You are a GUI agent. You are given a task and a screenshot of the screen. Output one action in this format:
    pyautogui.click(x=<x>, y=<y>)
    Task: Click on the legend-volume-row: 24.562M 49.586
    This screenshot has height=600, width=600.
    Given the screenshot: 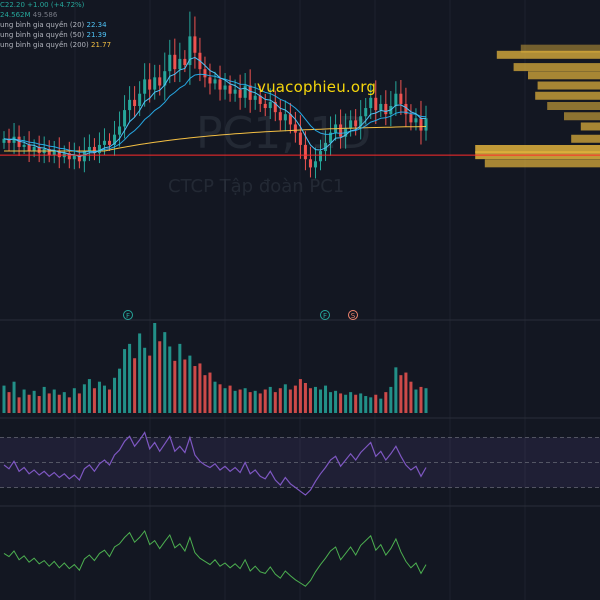 What is the action you would take?
    pyautogui.click(x=55, y=15)
    